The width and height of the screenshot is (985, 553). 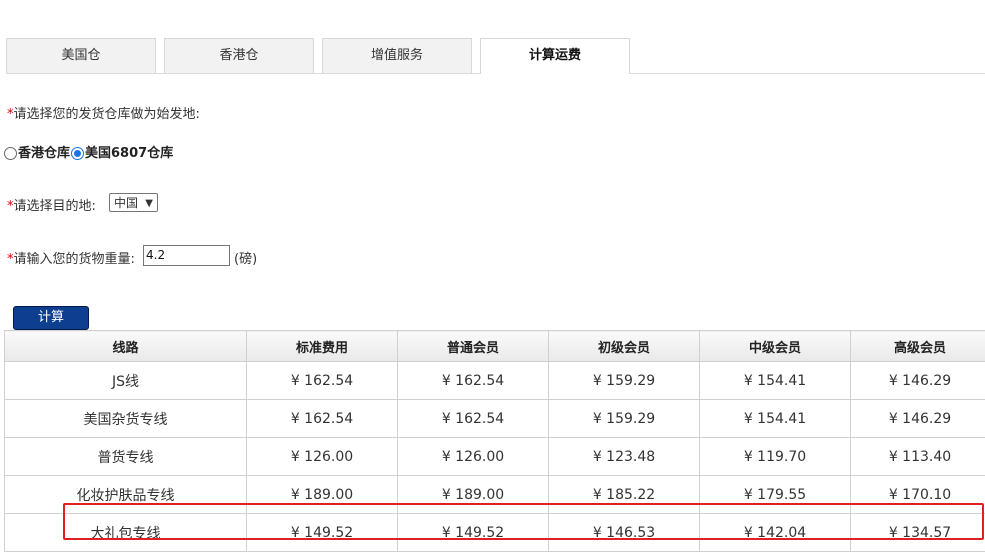 I want to click on tab-bar: 美国仓 香港仓 增值服务 计算运费, so click(x=495, y=56).